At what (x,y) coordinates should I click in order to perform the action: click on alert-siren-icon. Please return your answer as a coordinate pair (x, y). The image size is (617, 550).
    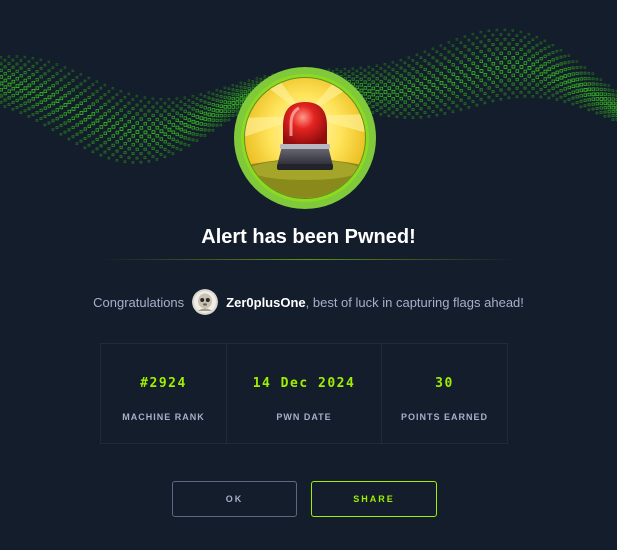
    Looking at the image, I should click on (305, 138).